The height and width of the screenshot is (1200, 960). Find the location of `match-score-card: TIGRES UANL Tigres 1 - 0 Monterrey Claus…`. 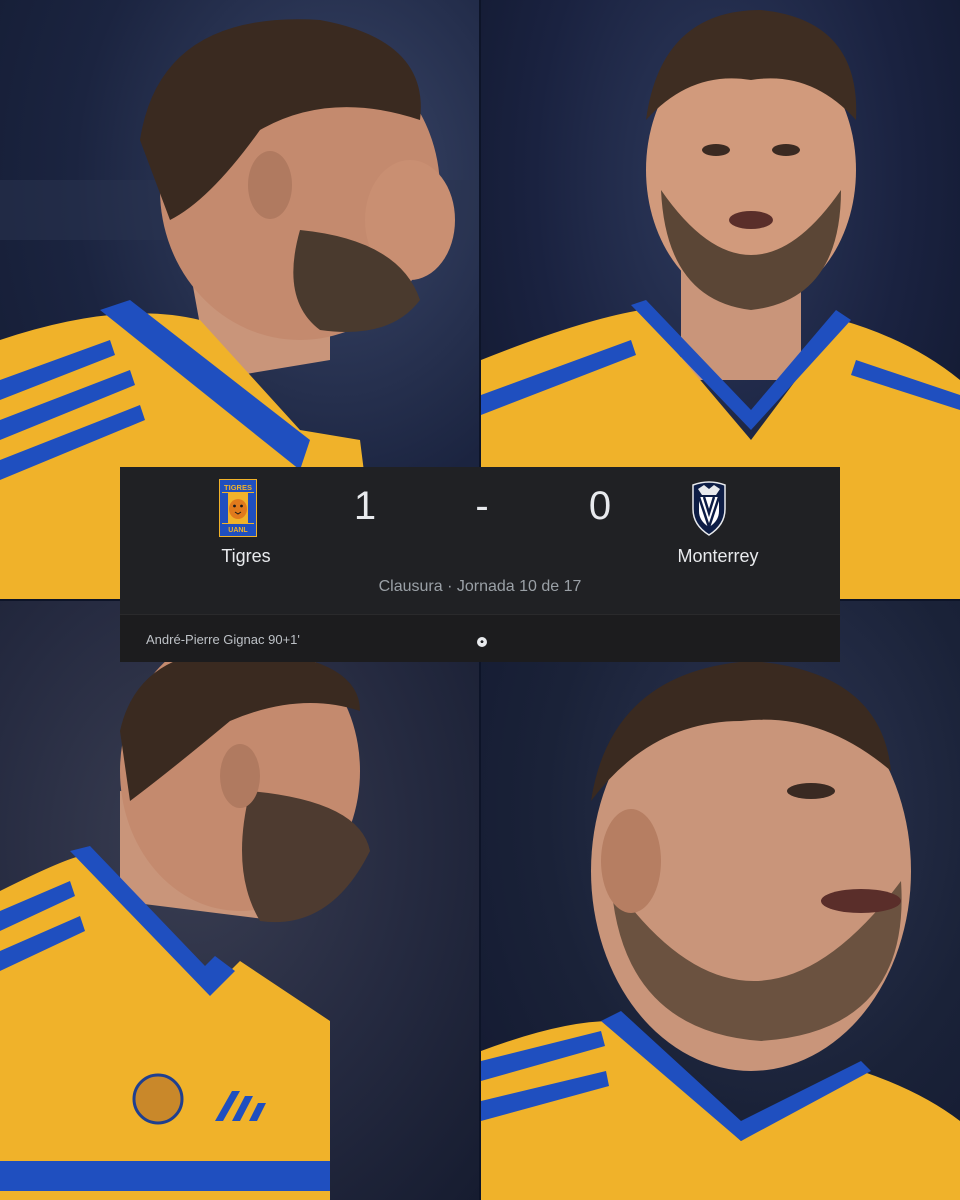

match-score-card: TIGRES UANL Tigres 1 - 0 Monterrey Claus… is located at coordinates (480, 564).